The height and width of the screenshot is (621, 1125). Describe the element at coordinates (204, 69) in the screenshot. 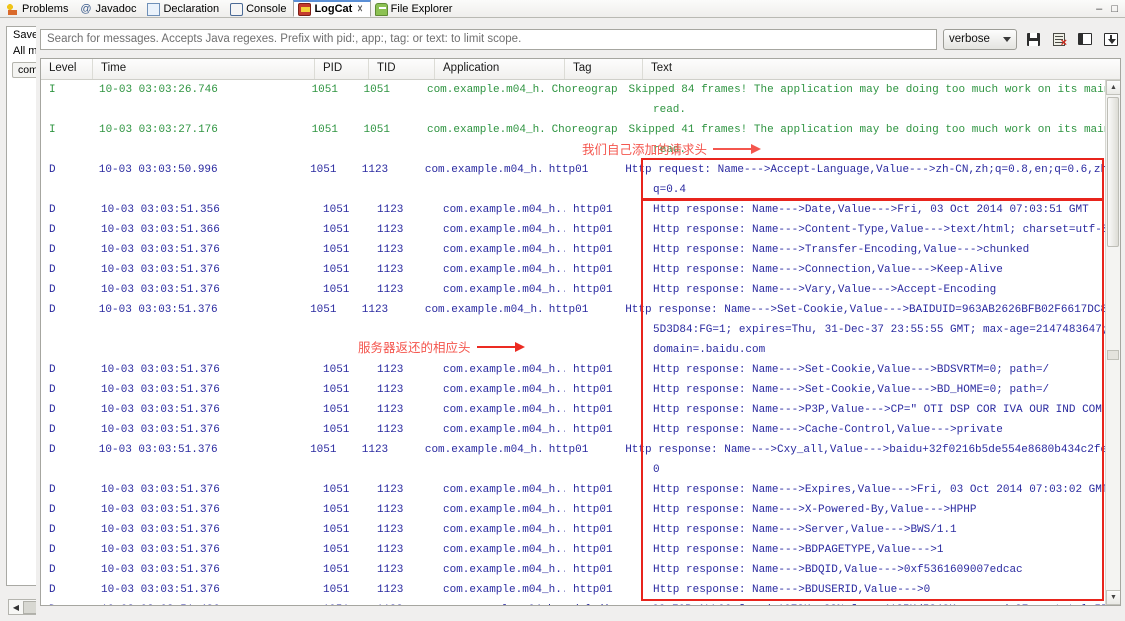

I see `column-header-time: Time` at that location.